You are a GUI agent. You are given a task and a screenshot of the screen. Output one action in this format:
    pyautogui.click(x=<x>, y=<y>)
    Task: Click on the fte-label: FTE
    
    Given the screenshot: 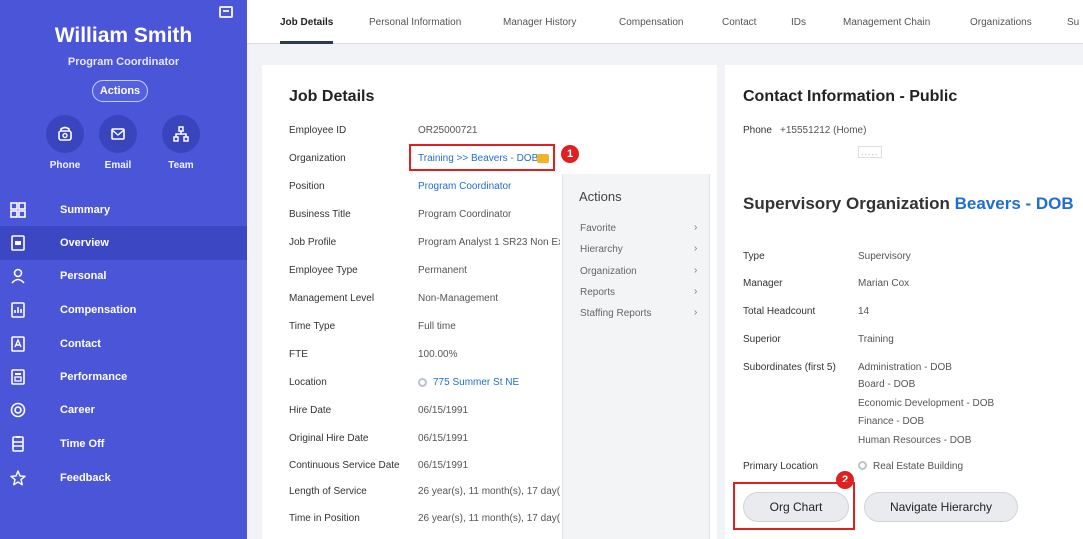 What is the action you would take?
    pyautogui.click(x=298, y=354)
    